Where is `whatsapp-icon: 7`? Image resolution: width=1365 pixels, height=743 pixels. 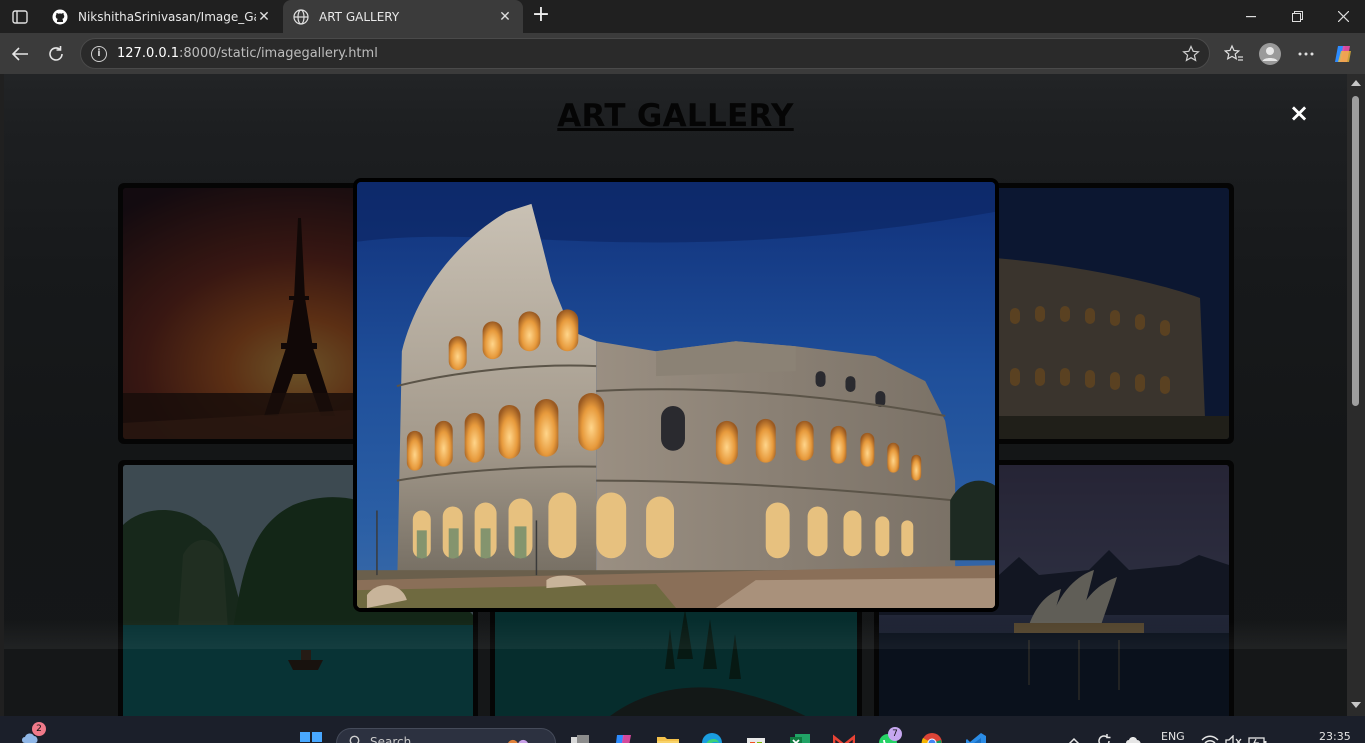
whatsapp-icon: 7 is located at coordinates (889, 735).